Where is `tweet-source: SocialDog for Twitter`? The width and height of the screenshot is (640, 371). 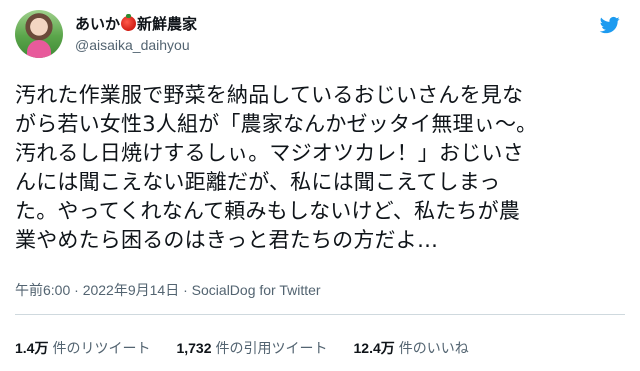 tweet-source: SocialDog for Twitter is located at coordinates (256, 290).